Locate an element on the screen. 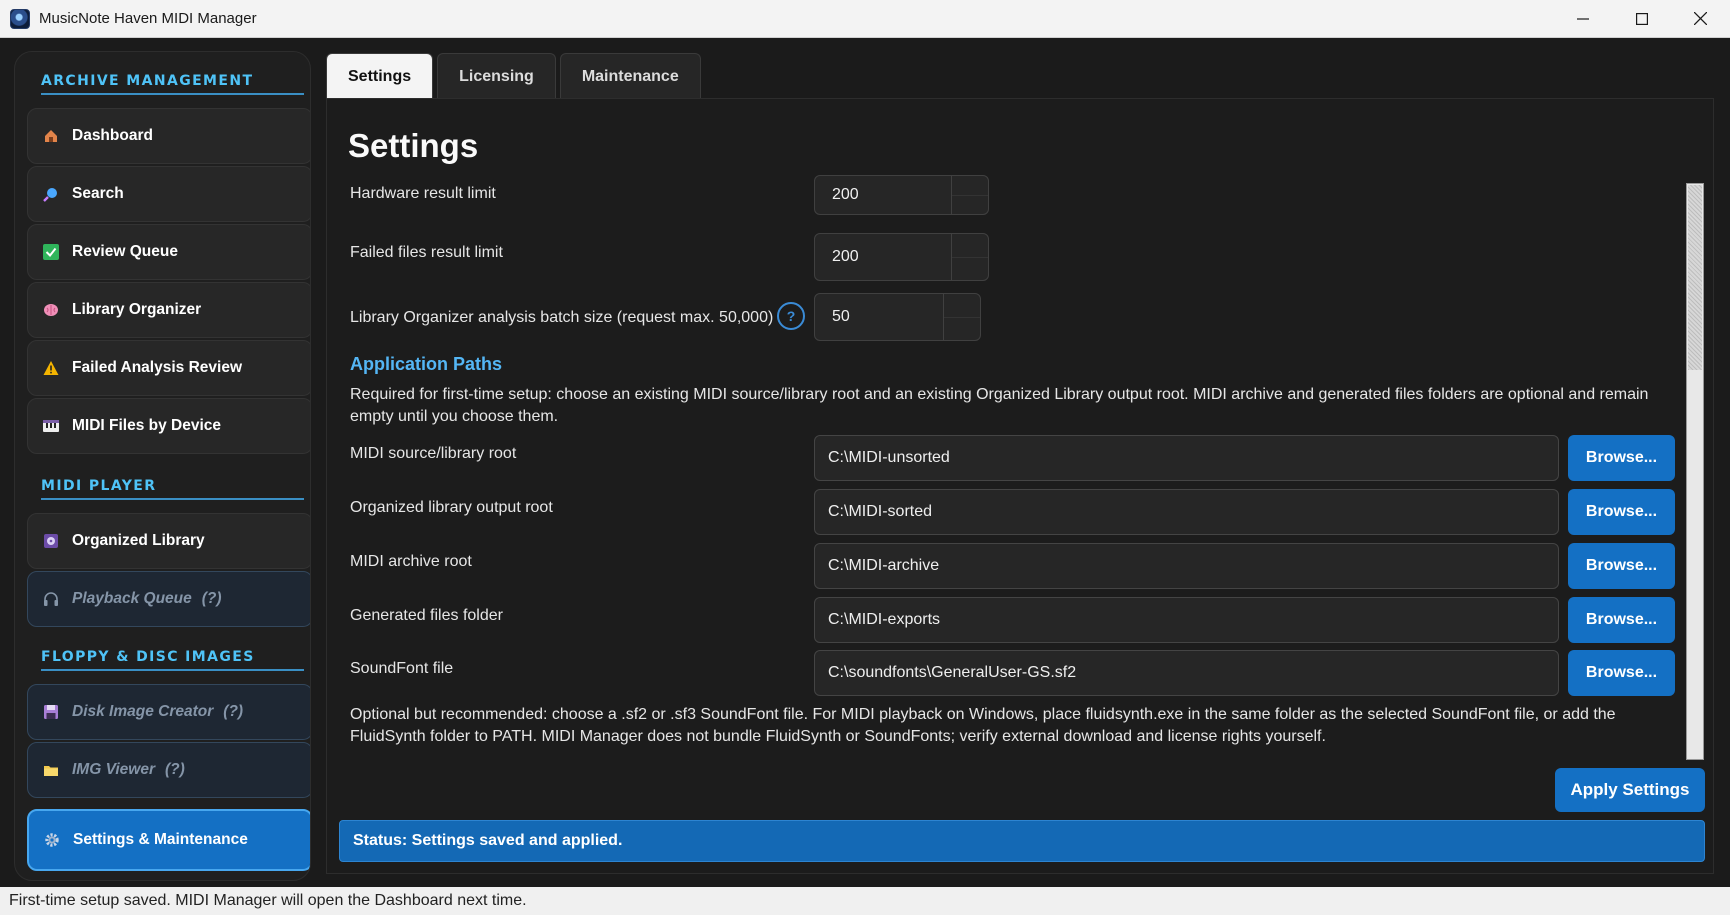 The height and width of the screenshot is (915, 1730). failed-files-limit-label: Failed files result limit is located at coordinates (426, 252).